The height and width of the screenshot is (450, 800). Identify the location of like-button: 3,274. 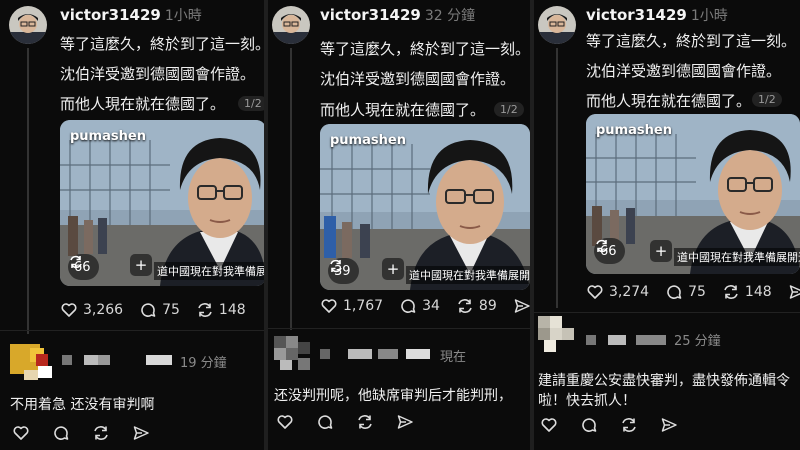
(617, 292).